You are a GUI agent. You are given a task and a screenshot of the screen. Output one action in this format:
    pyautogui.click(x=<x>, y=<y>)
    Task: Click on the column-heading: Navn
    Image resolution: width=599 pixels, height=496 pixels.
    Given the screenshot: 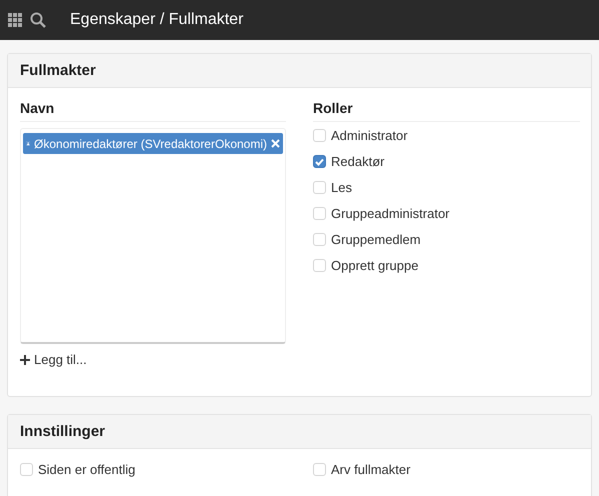 What is the action you would take?
    pyautogui.click(x=37, y=108)
    